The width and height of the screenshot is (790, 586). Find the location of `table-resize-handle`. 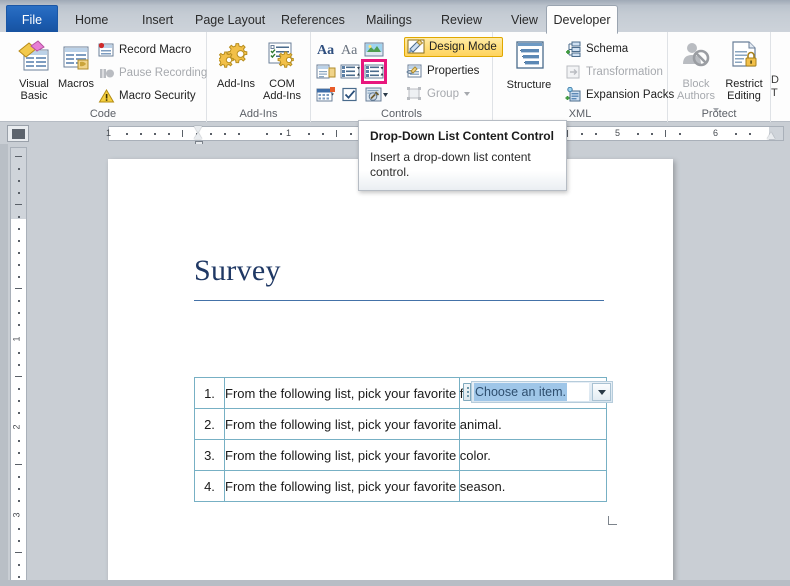

table-resize-handle is located at coordinates (612, 520).